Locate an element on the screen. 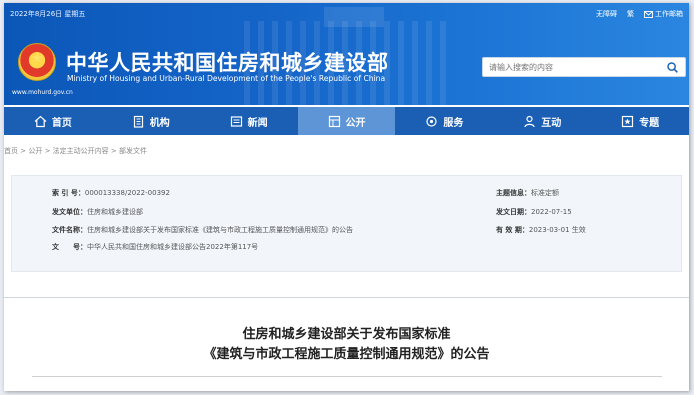 Image resolution: width=694 pixels, height=395 pixels. info-date: 发文日期：2022-07-15 is located at coordinates (534, 212).